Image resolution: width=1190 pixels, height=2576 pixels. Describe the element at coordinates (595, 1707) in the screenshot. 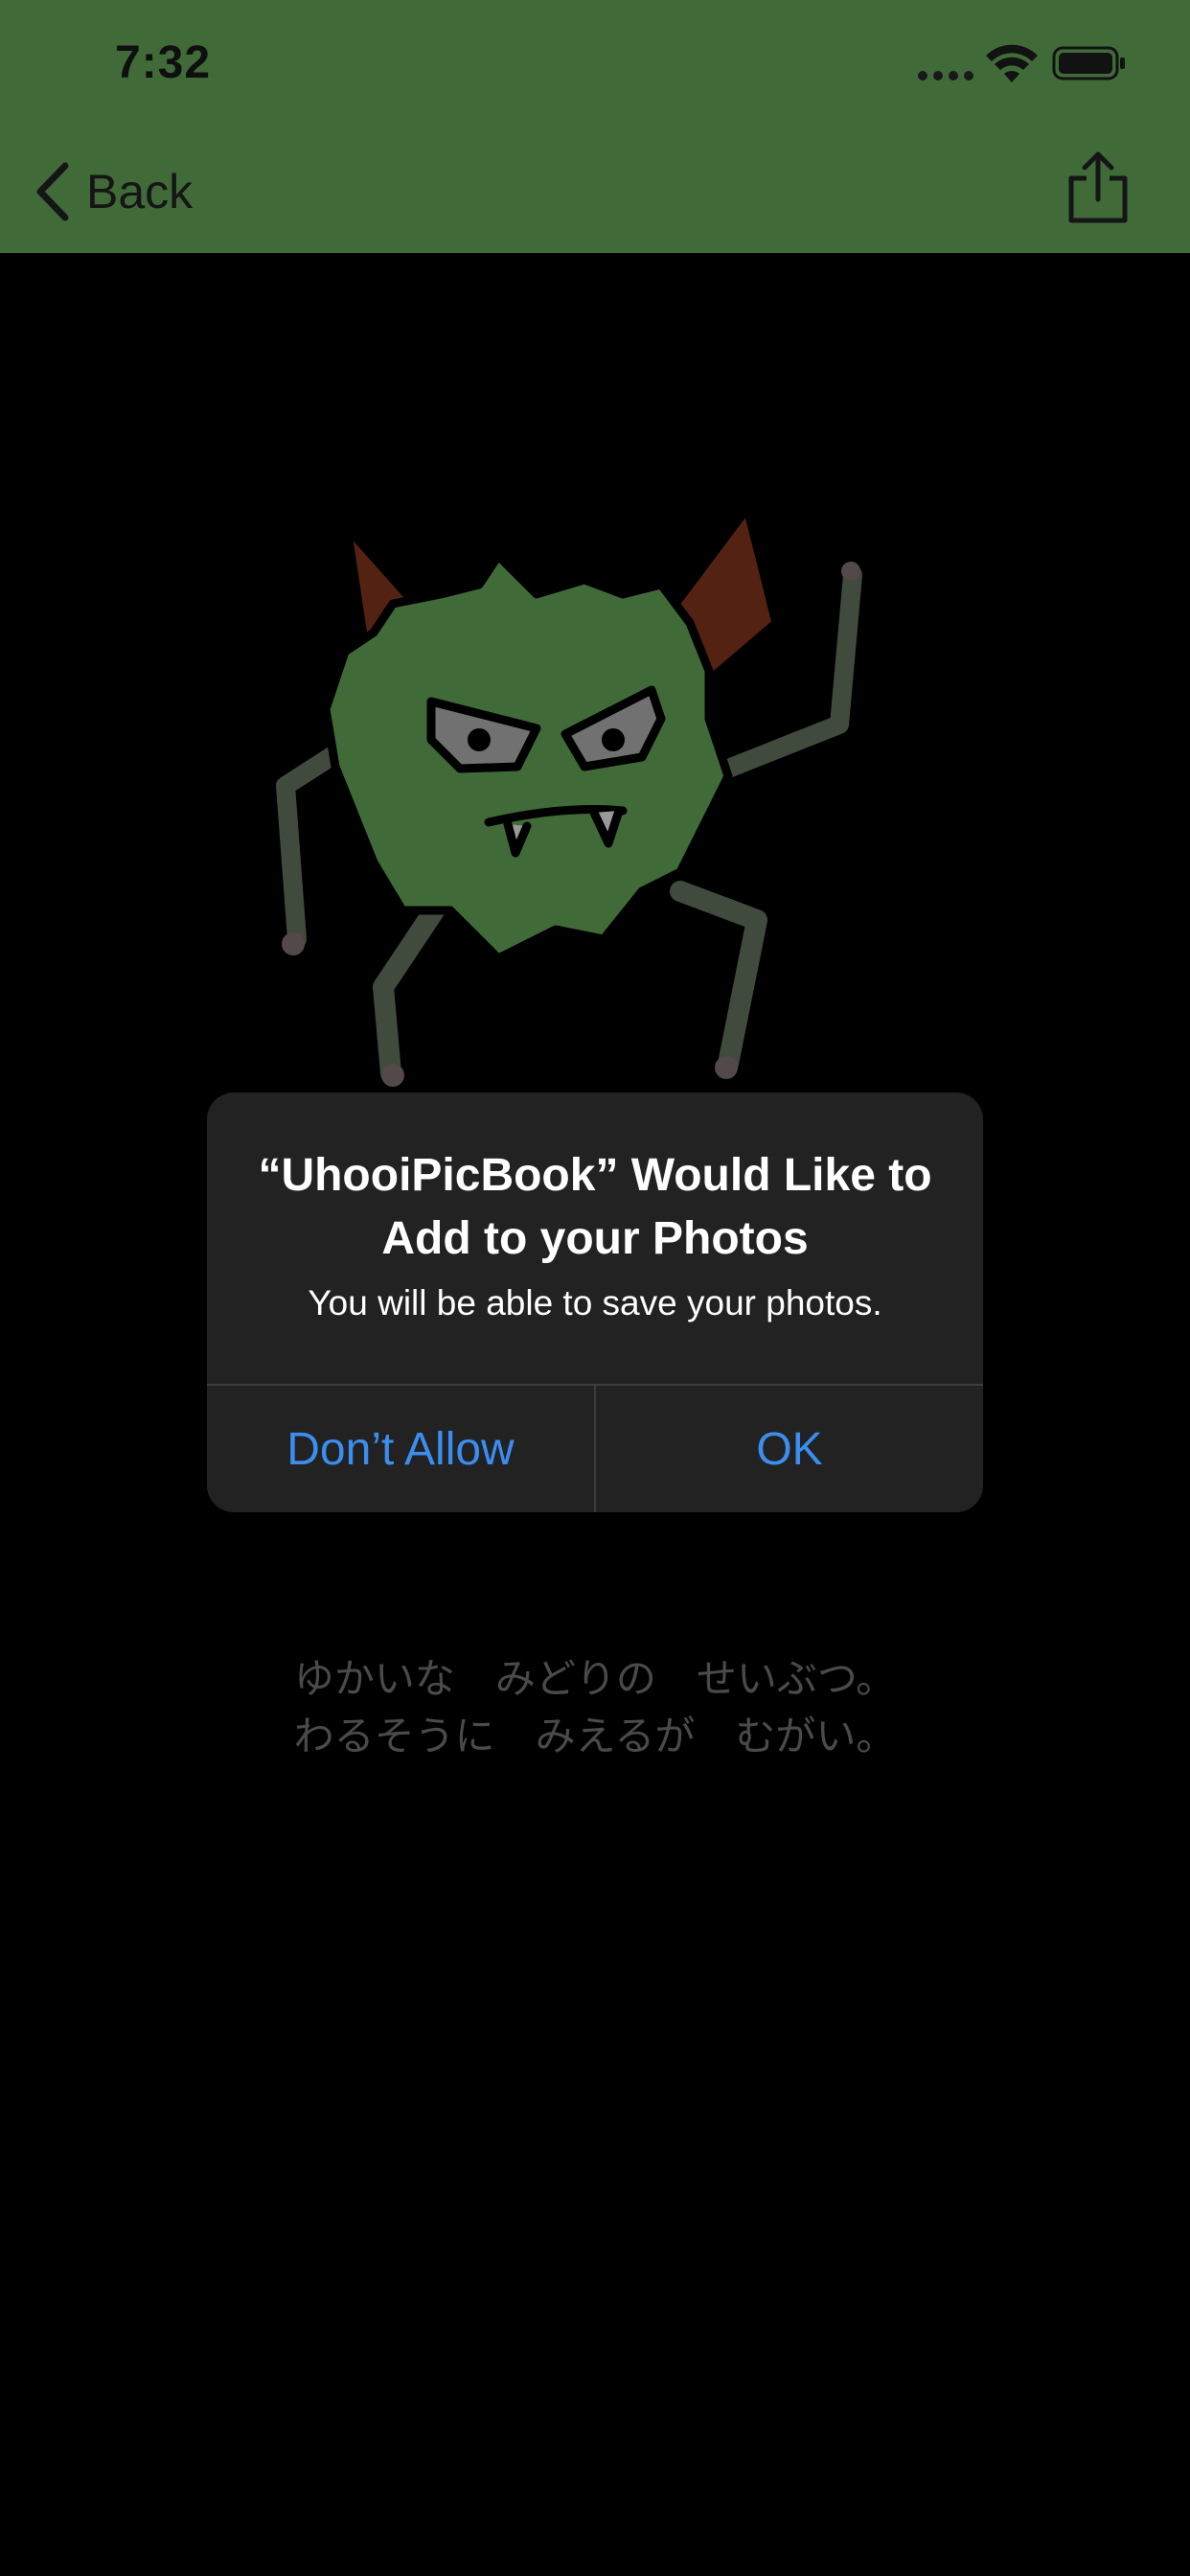

I see `description-text: ゆかいな みどりの せいぶつ。 わるそうに みえるが むがい。` at that location.